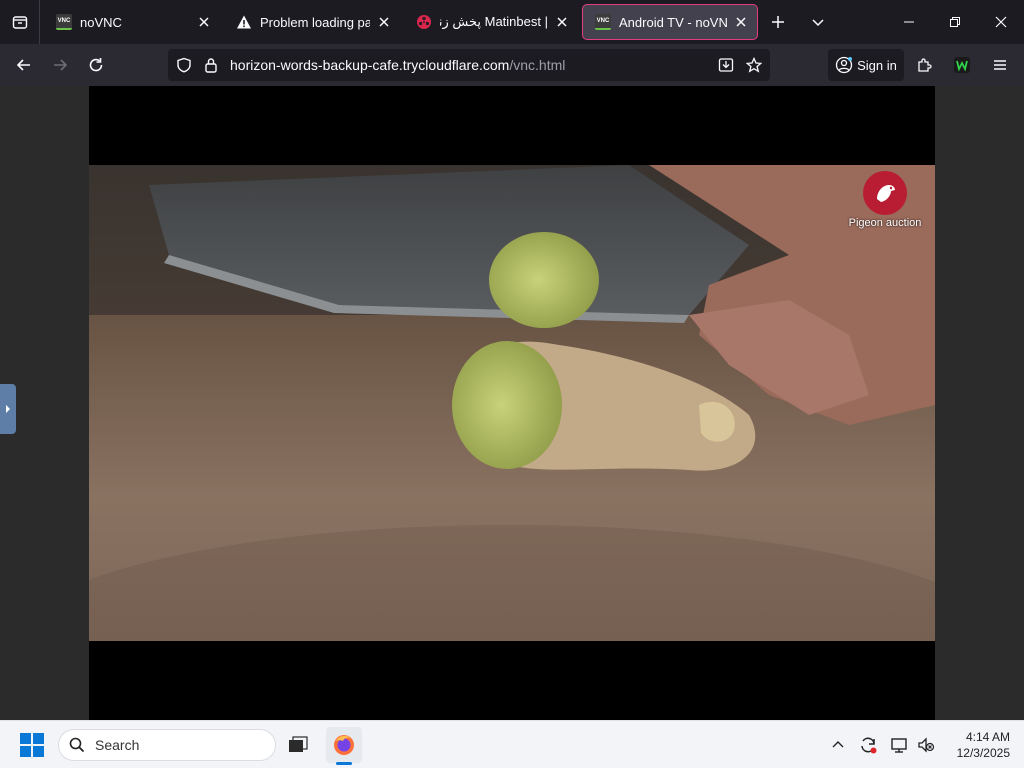 The width and height of the screenshot is (1024, 768). I want to click on sync-icon, so click(869, 745).